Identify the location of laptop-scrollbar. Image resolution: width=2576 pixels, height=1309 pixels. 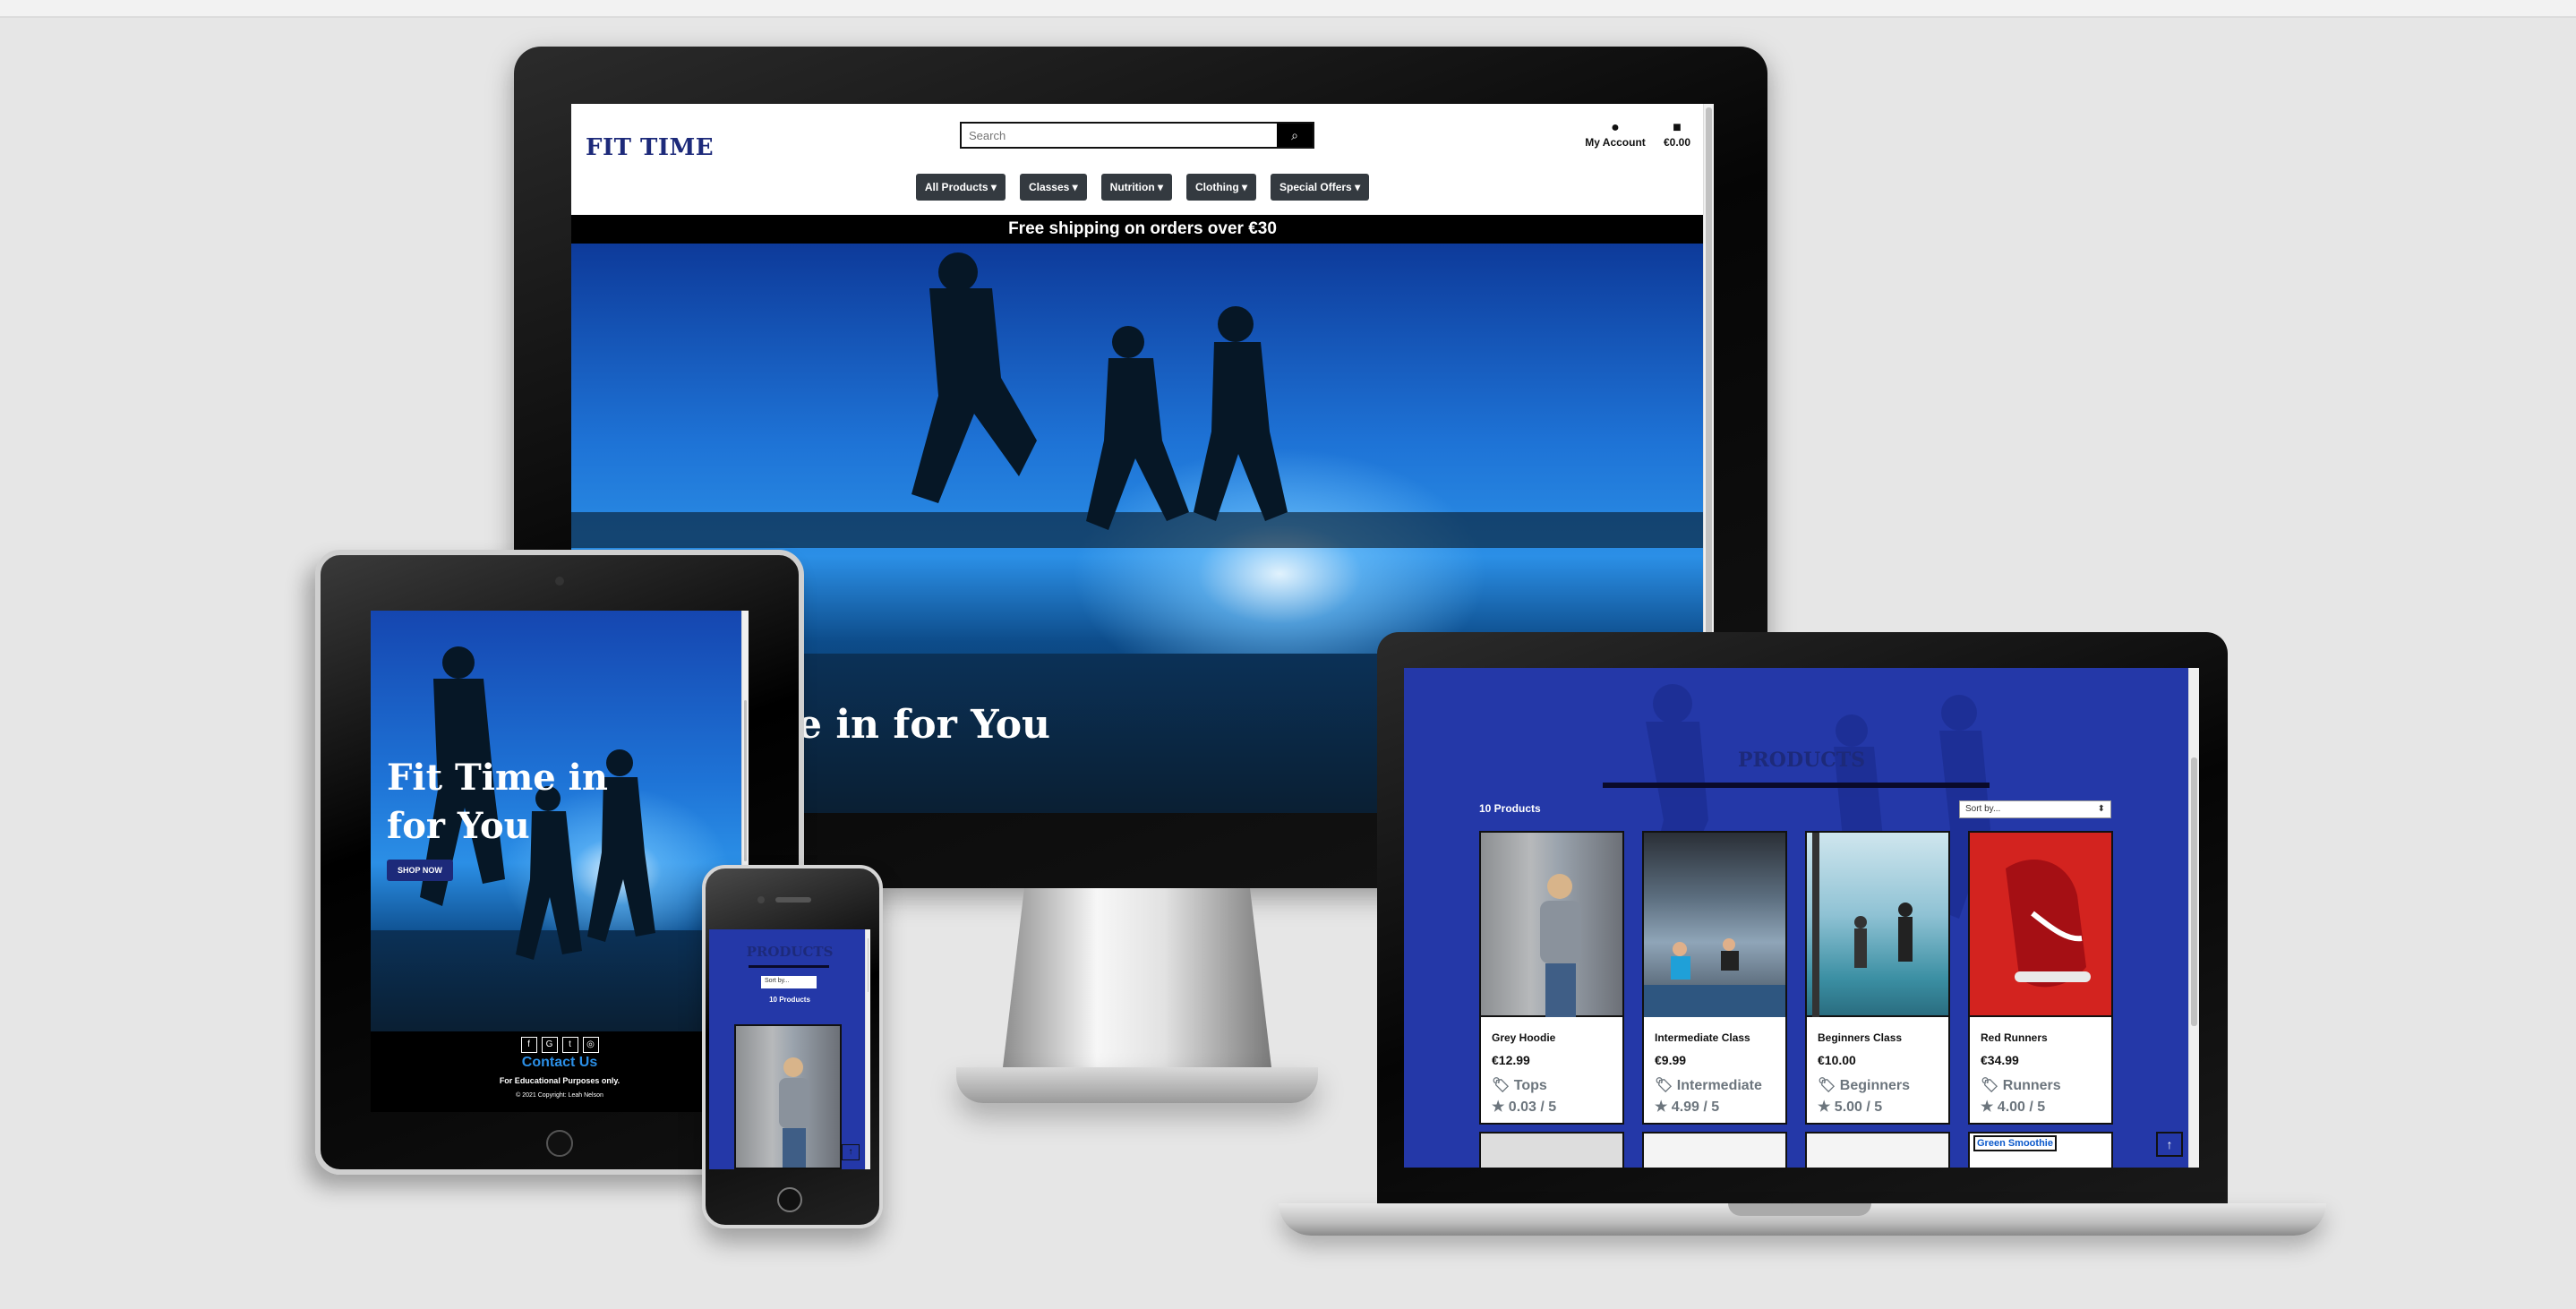
(2193, 918).